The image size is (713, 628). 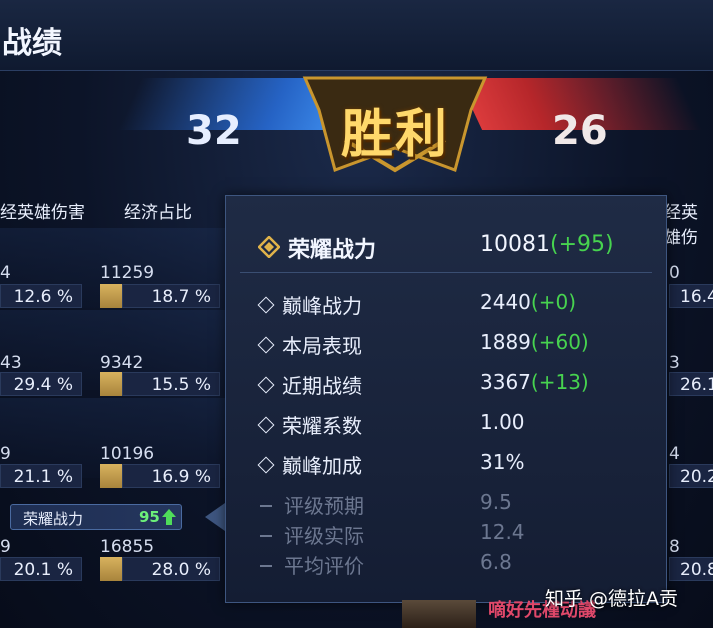 What do you see at coordinates (171, 569) in the screenshot?
I see `gold-percent: 28.0 %` at bounding box center [171, 569].